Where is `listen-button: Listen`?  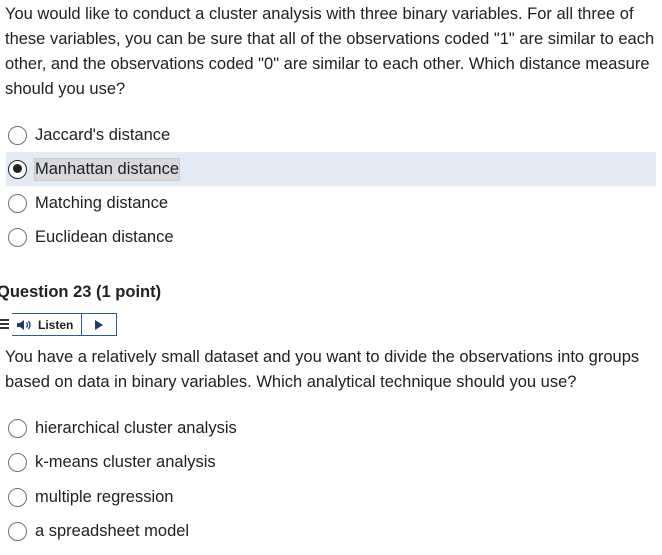 listen-button: Listen is located at coordinates (47, 324).